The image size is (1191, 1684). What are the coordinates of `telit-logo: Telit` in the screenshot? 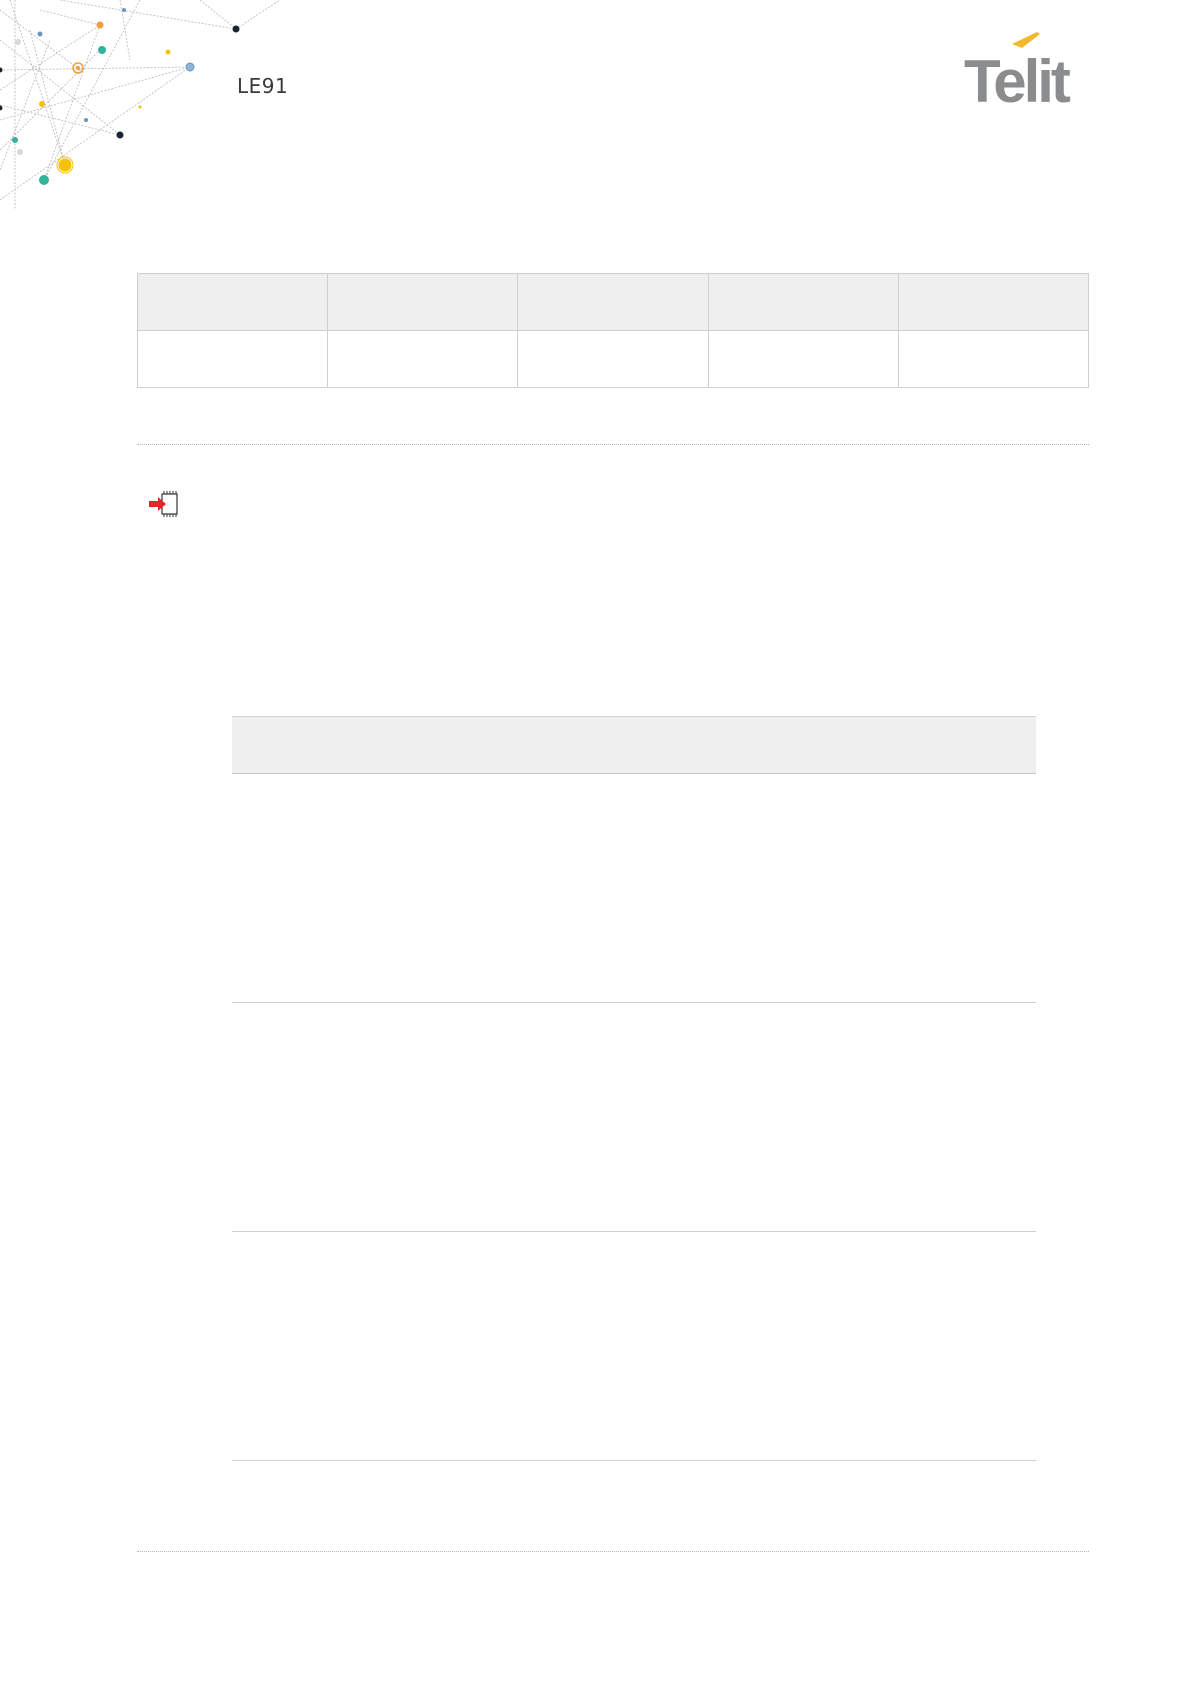 It's located at (1019, 70).